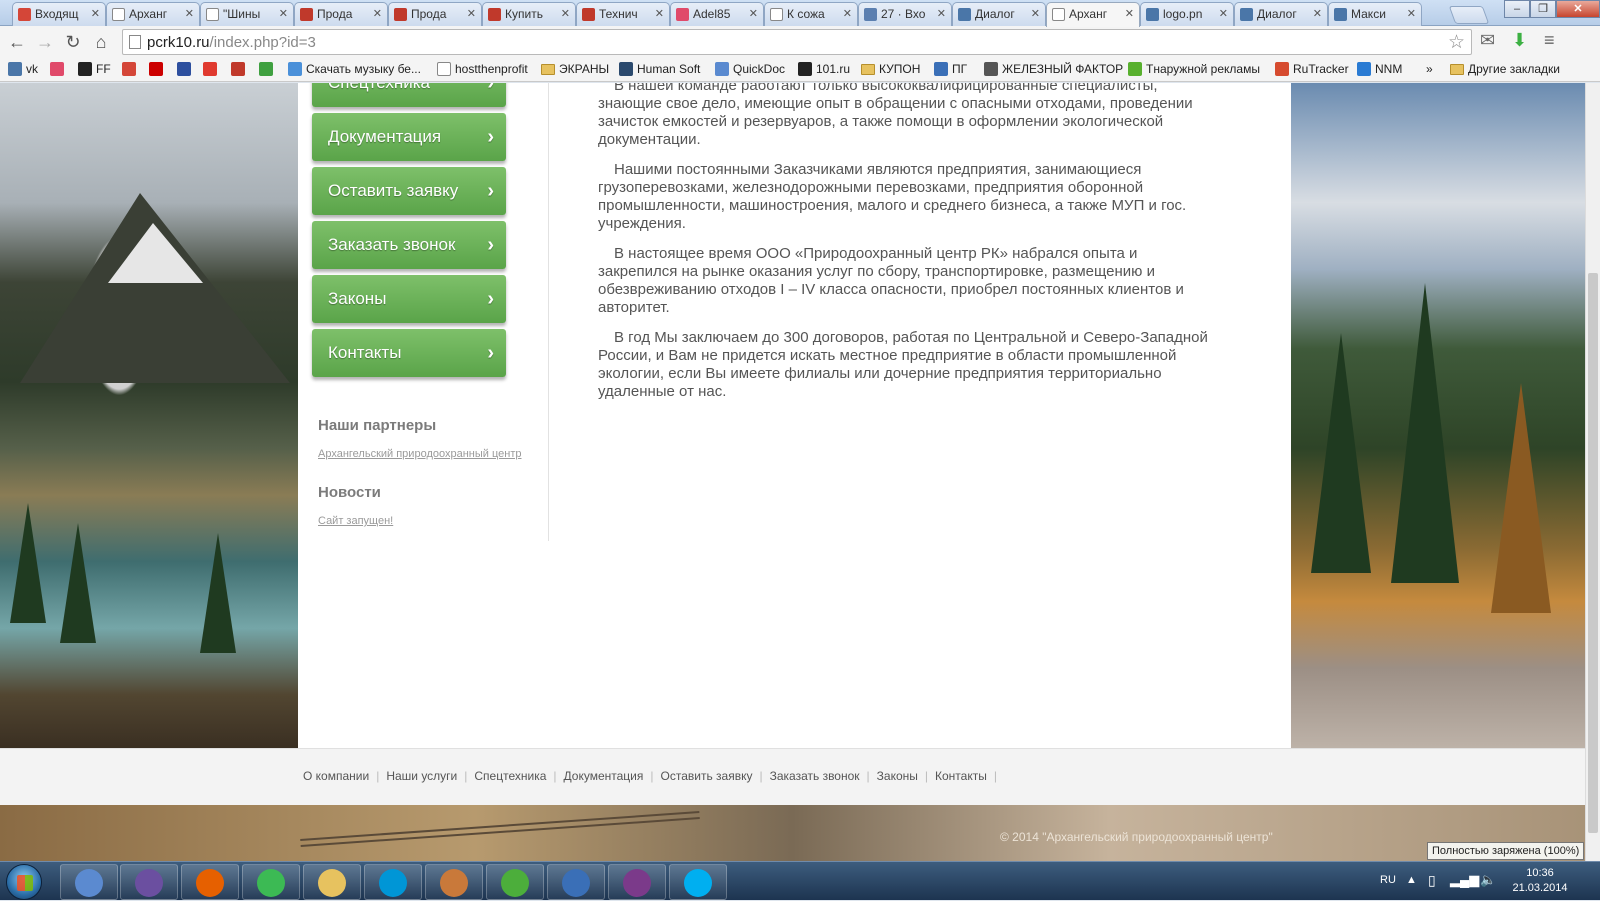  Describe the element at coordinates (999, 14) in the screenshot. I see `tab-11: Диалог ✕` at that location.